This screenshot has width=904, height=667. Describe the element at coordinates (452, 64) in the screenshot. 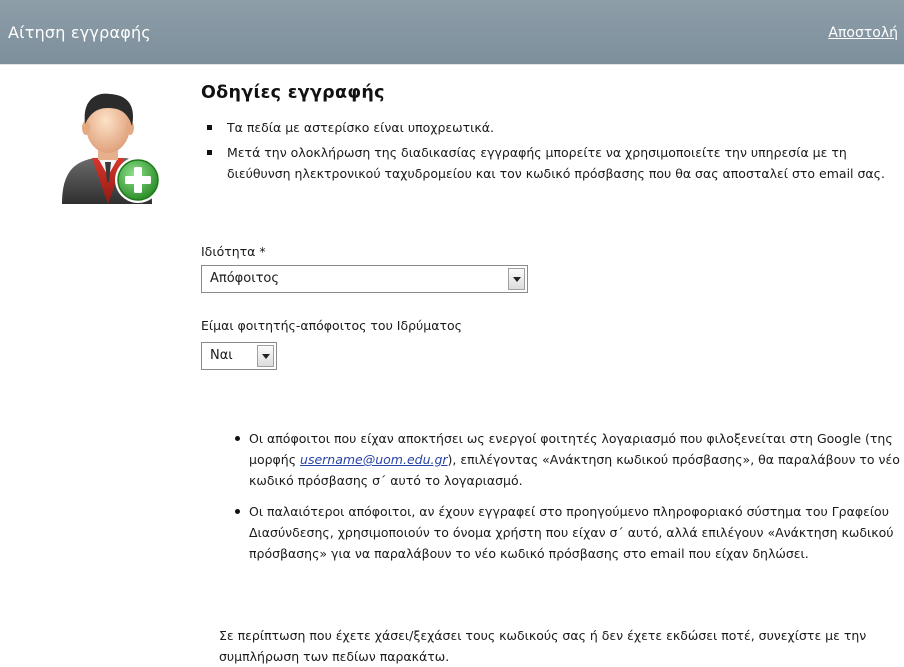

I see `header-divider` at that location.